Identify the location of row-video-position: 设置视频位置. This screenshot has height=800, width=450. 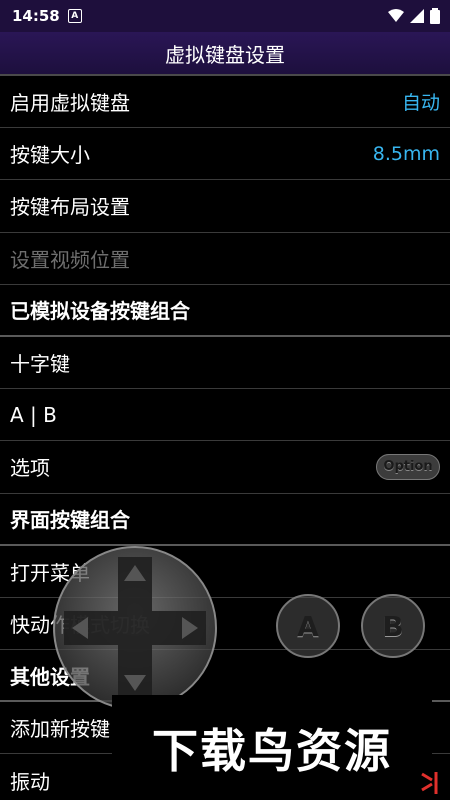
(225, 259).